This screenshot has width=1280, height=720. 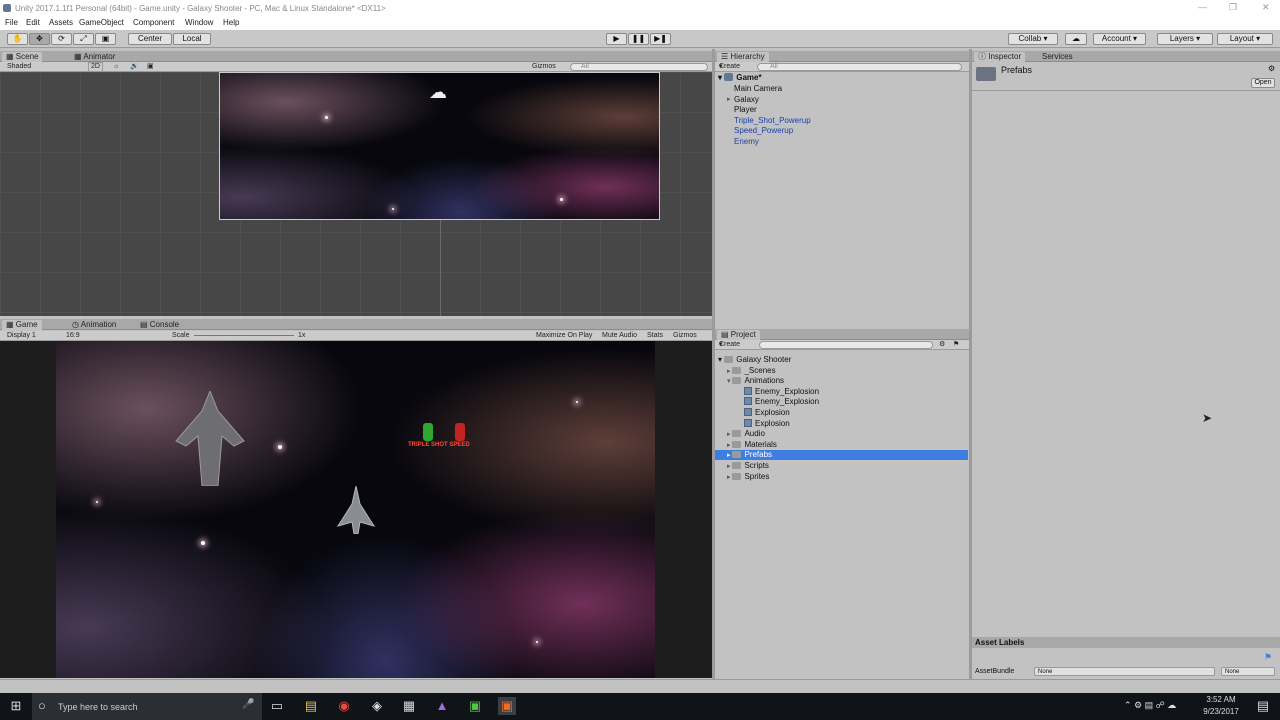 What do you see at coordinates (1119, 39) in the screenshot?
I see `account-dropdown: Account ▾` at bounding box center [1119, 39].